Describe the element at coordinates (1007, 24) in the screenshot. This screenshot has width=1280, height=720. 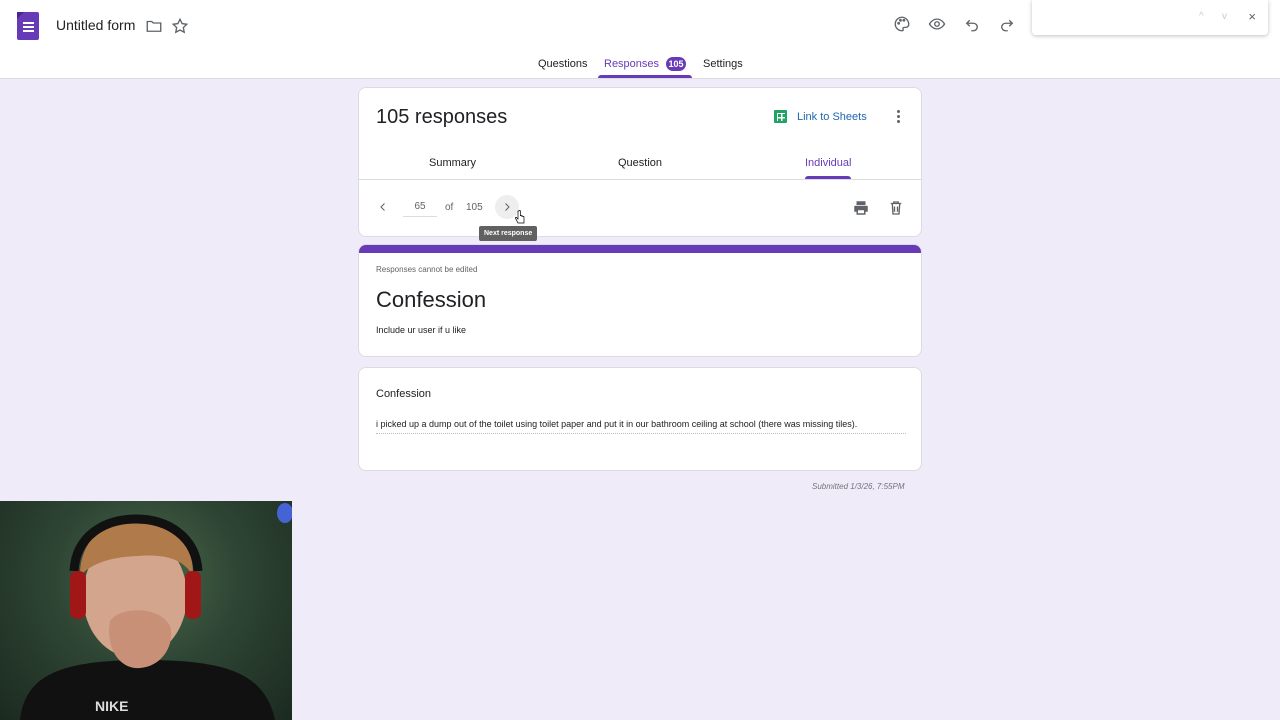
I see `redo-icon` at that location.